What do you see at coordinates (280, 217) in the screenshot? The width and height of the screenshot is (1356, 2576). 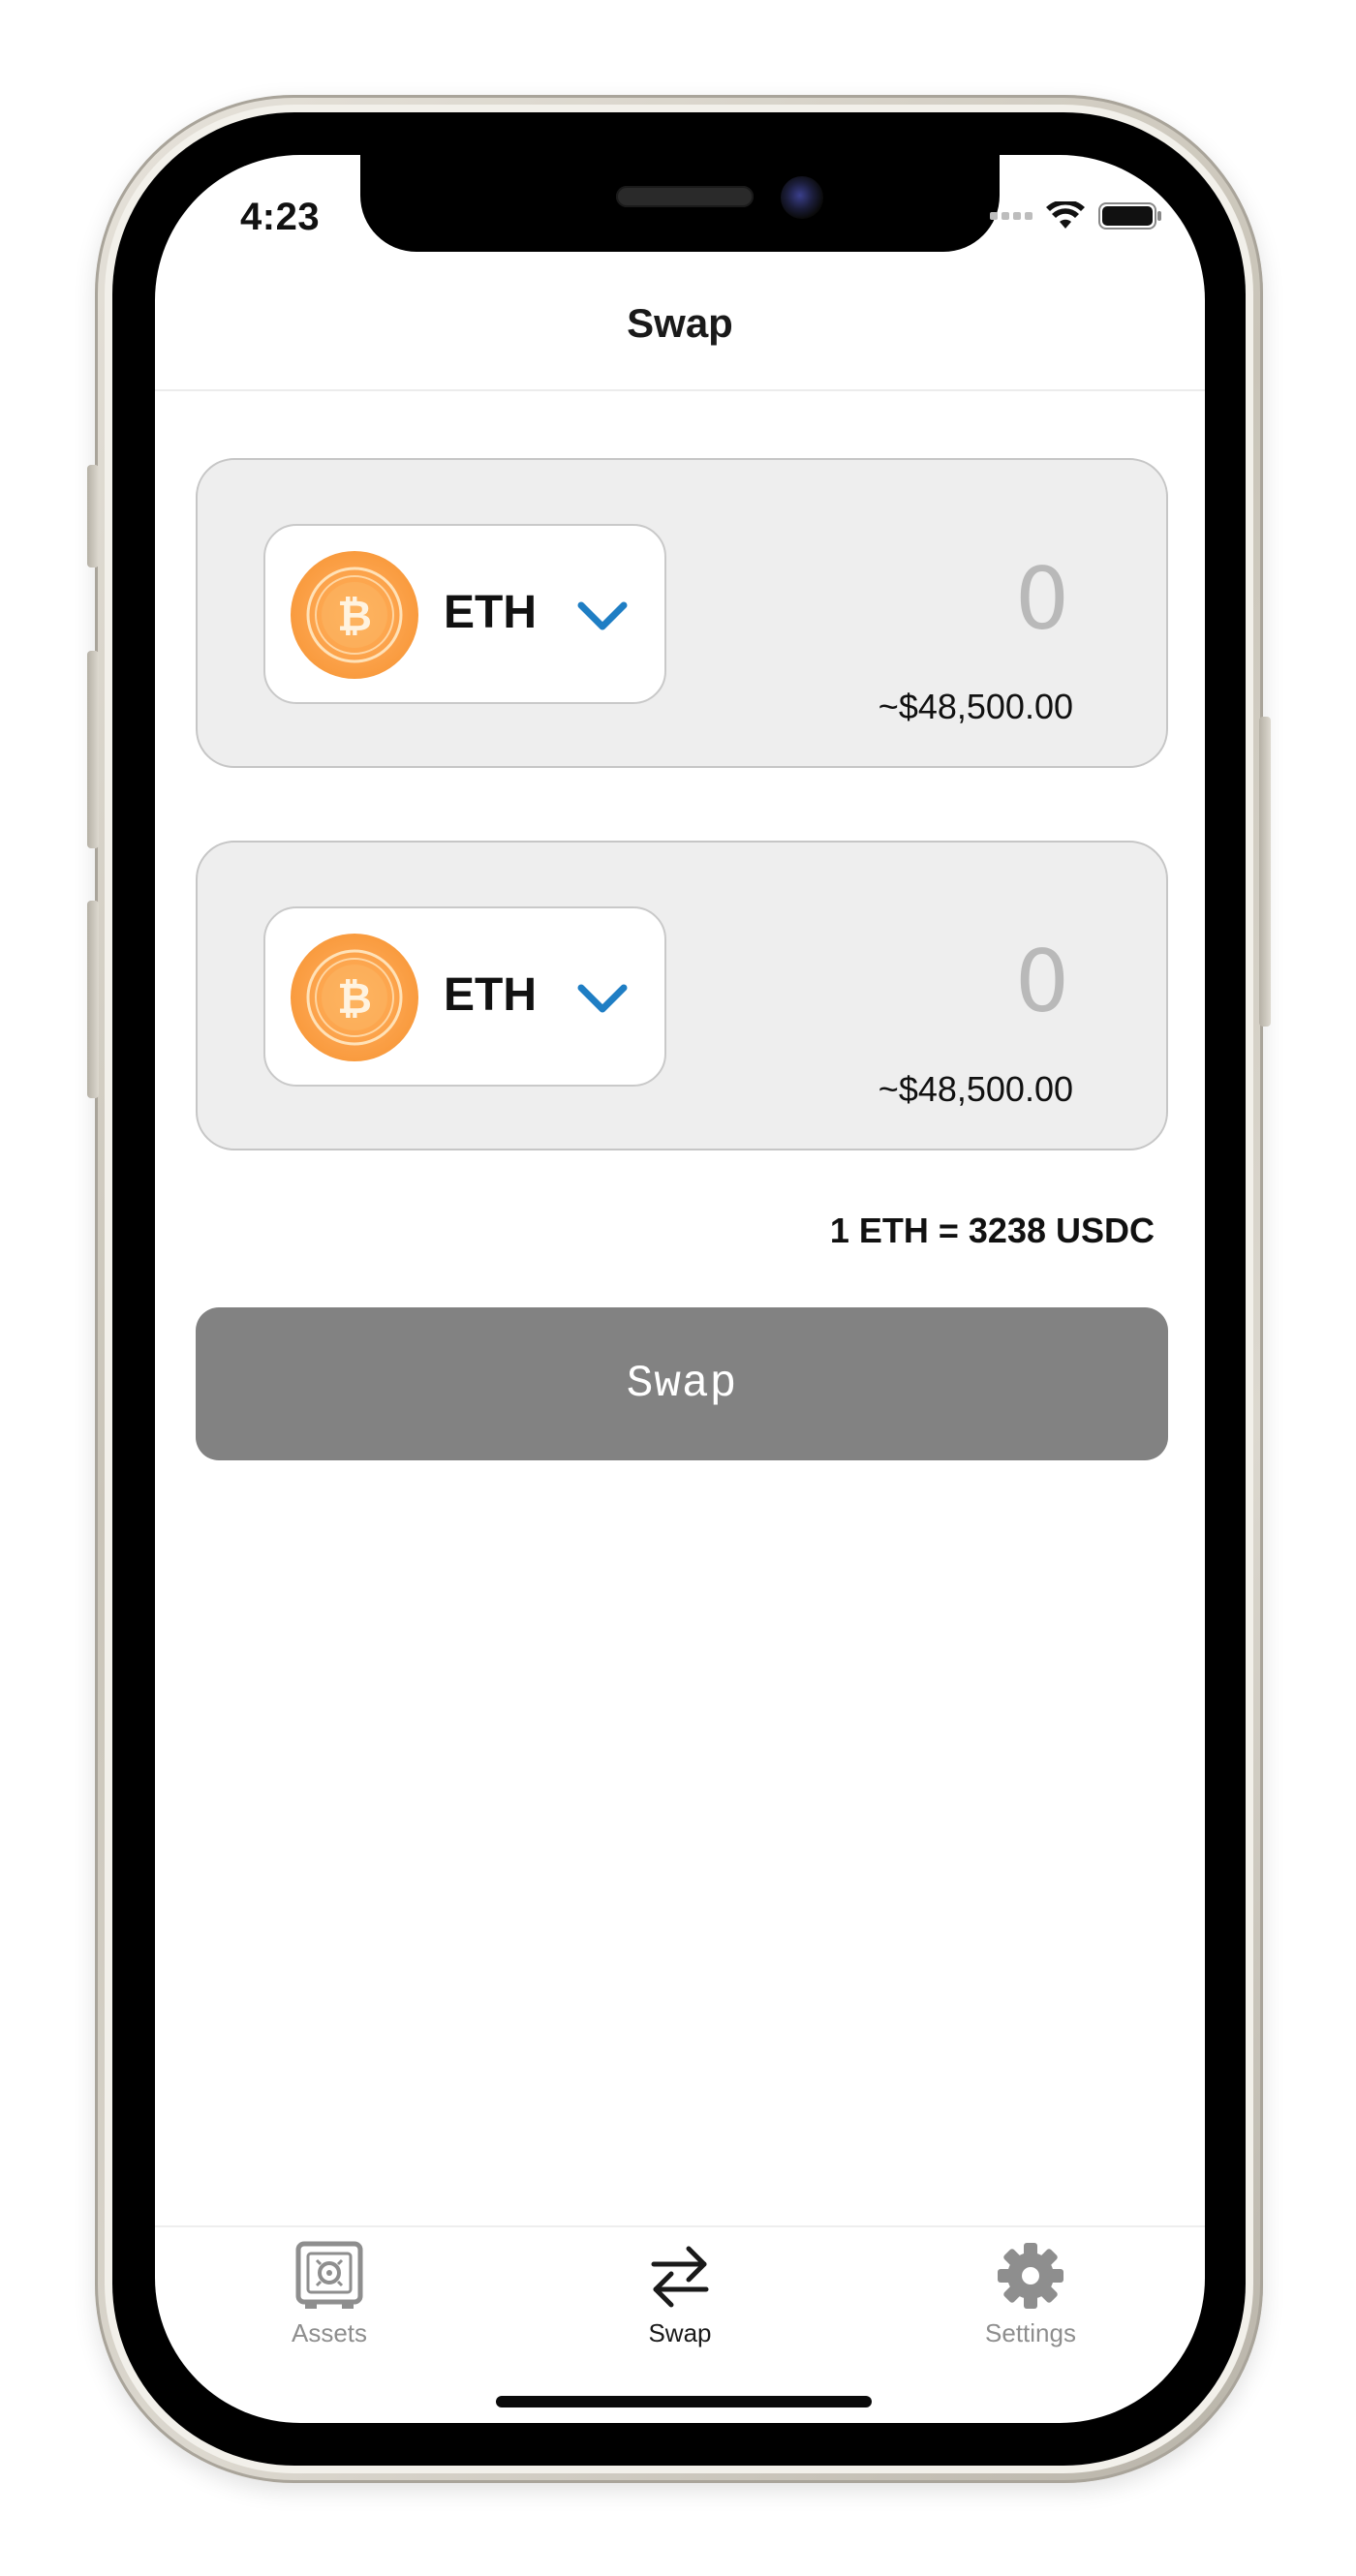 I see `status-time: 4:23` at bounding box center [280, 217].